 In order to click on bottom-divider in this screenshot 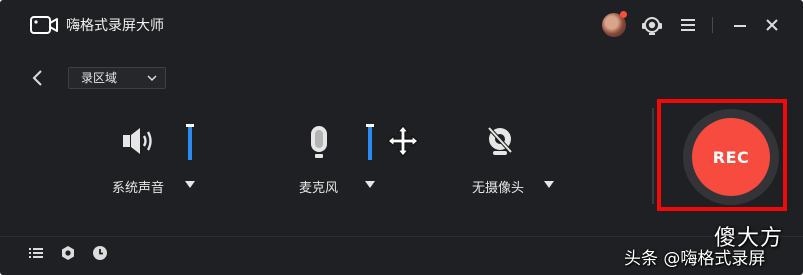, I will do `click(401, 236)`.